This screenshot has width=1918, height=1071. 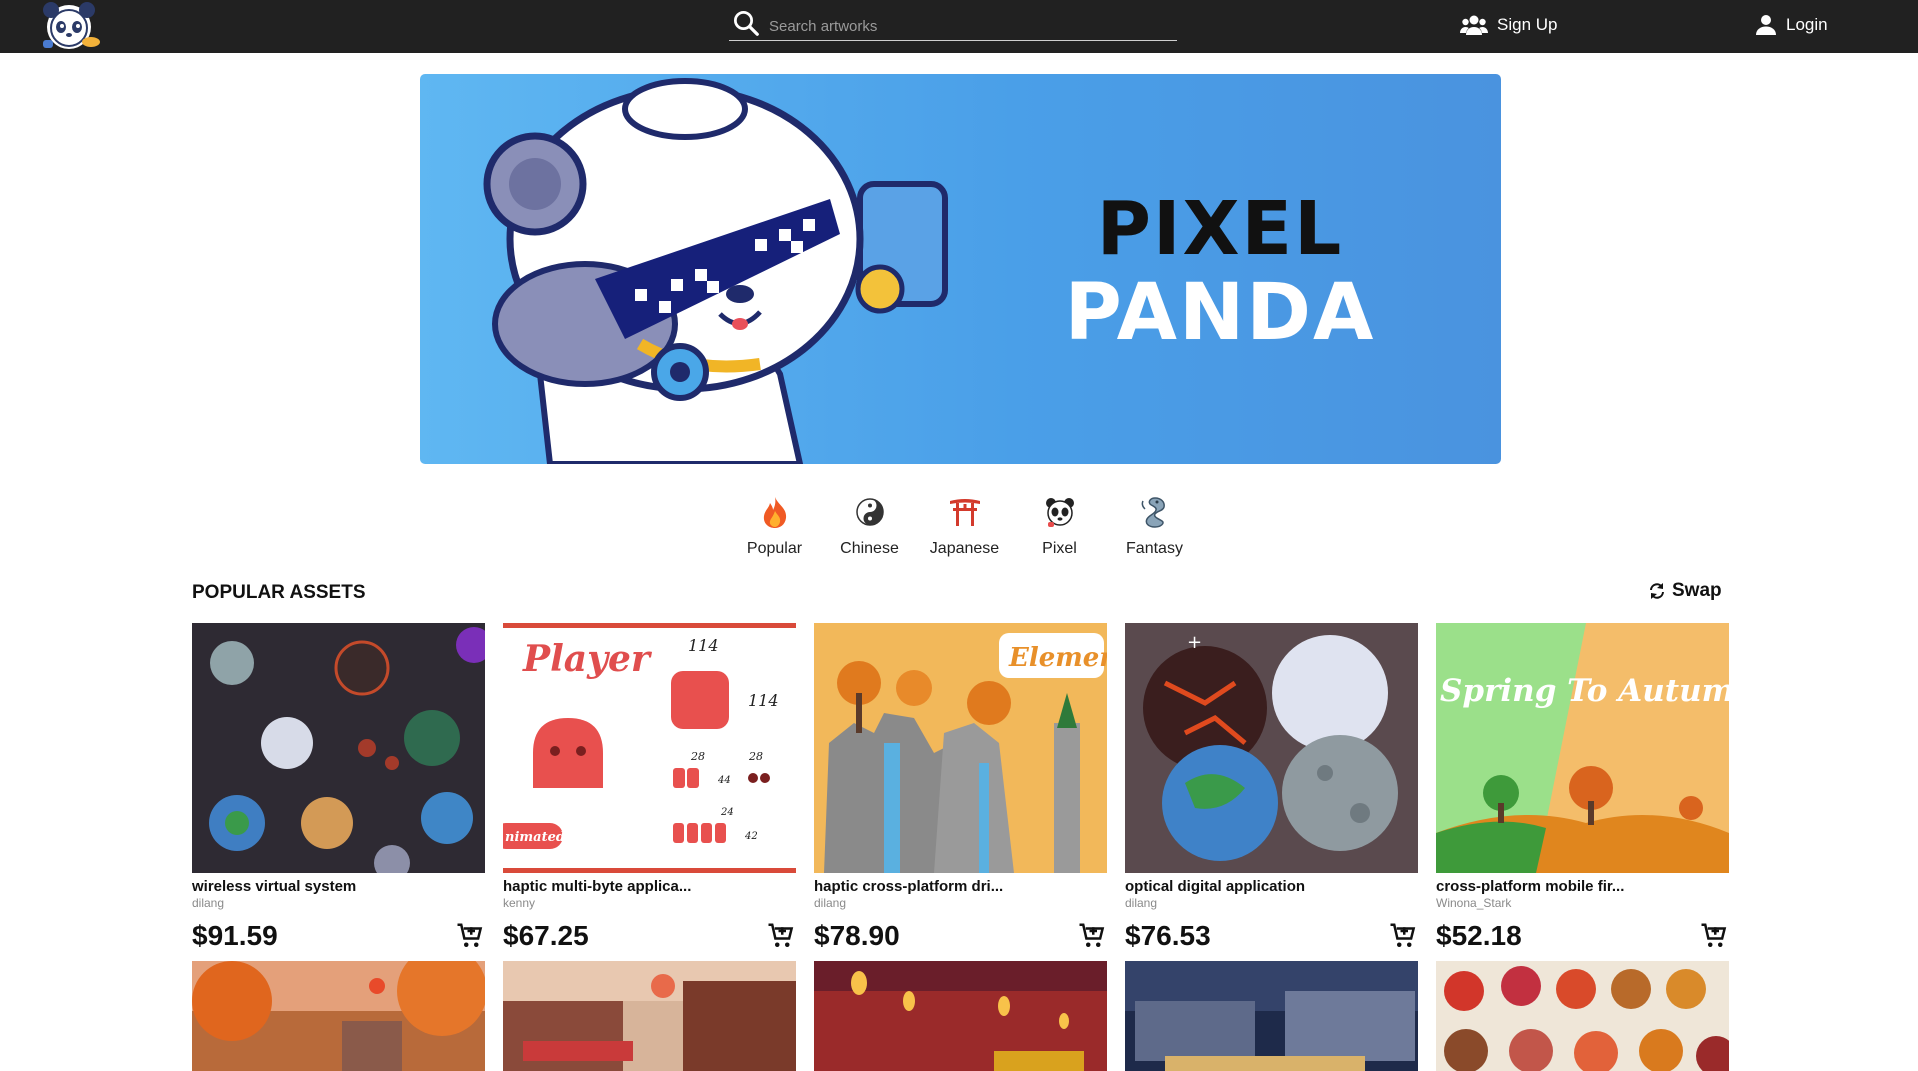 I want to click on category-chinese: Chinese, so click(x=869, y=525).